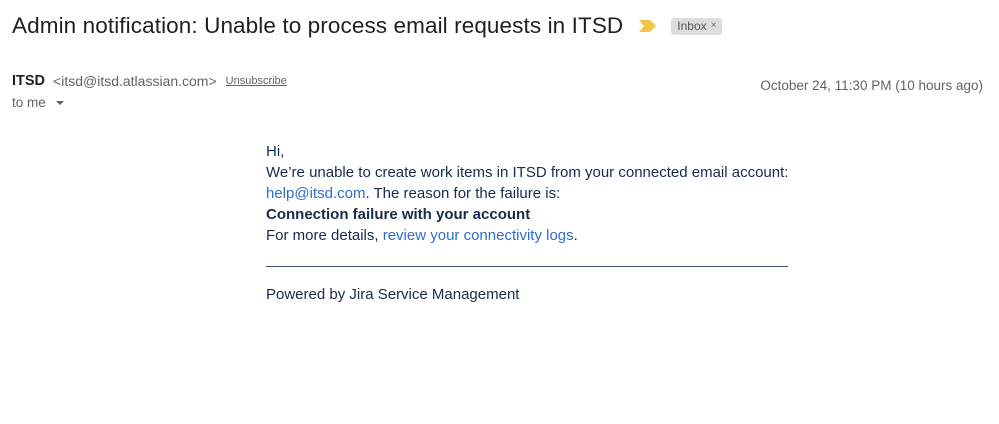 The width and height of the screenshot is (999, 424). I want to click on recipient-details-toggle: to me, so click(38, 102).